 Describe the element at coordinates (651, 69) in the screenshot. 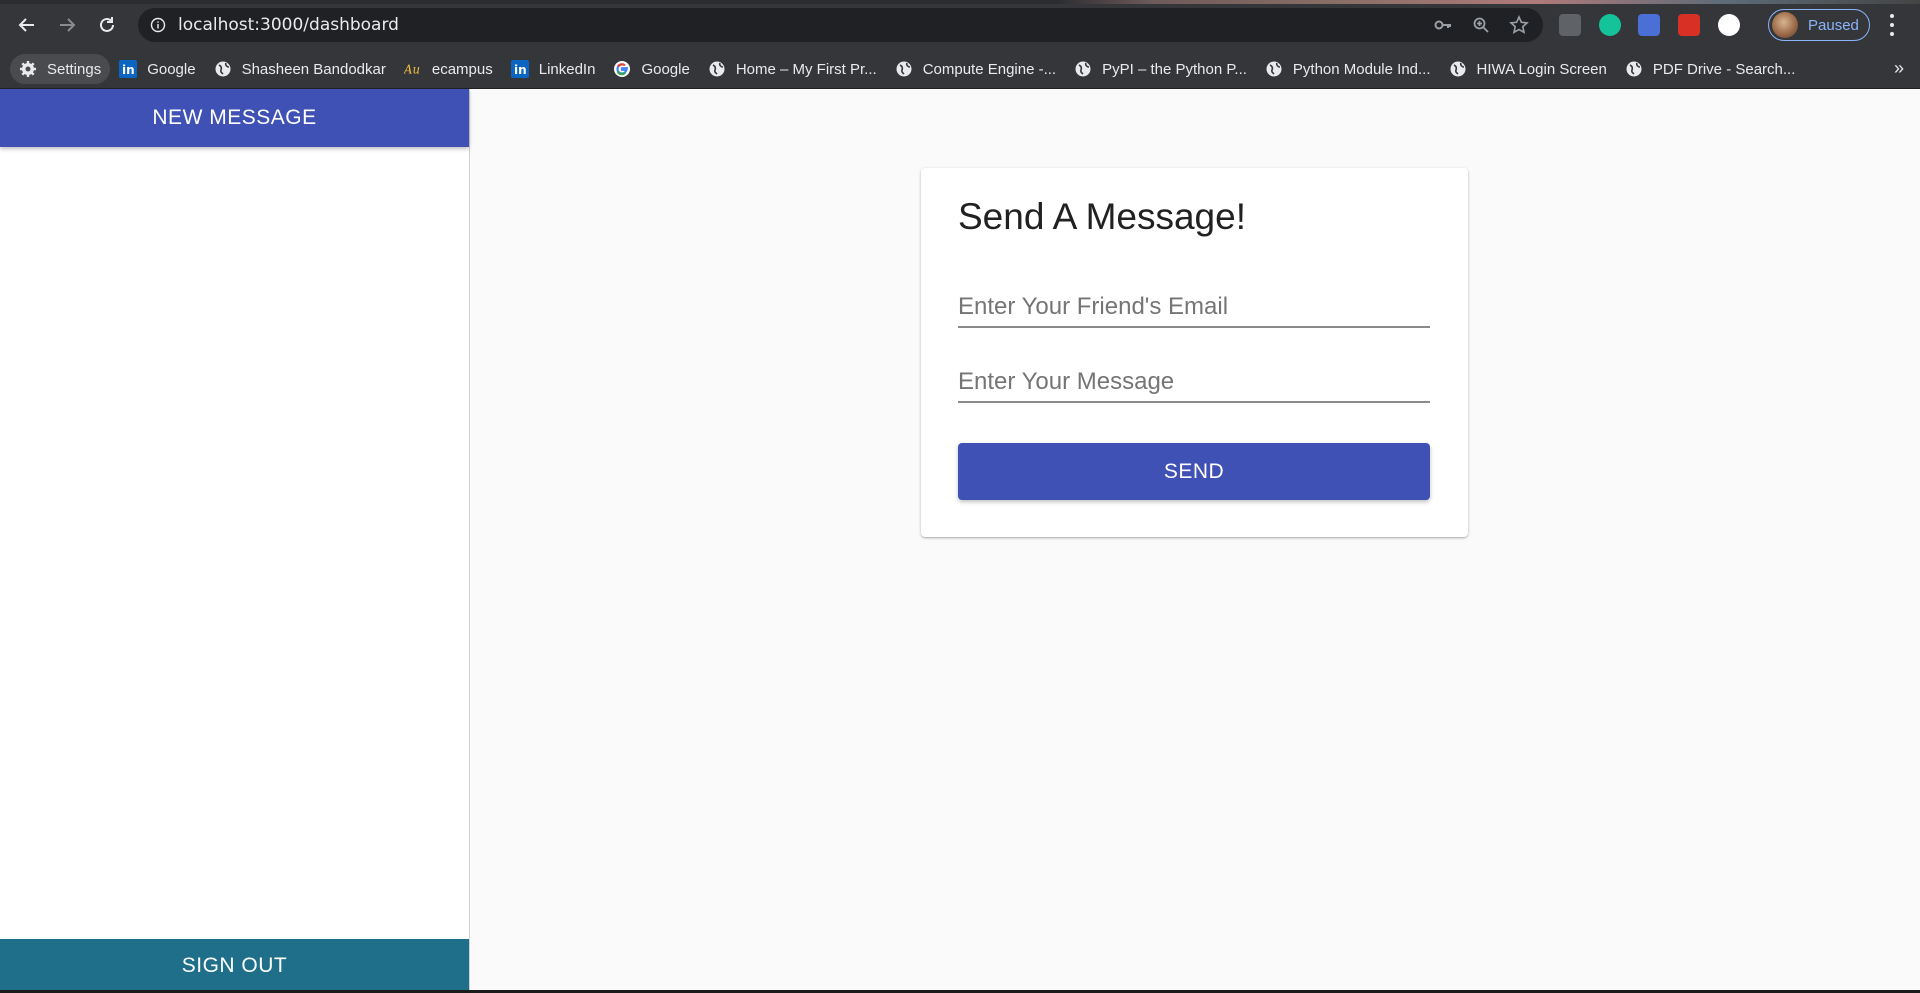

I see `bookmark-google: Google` at that location.